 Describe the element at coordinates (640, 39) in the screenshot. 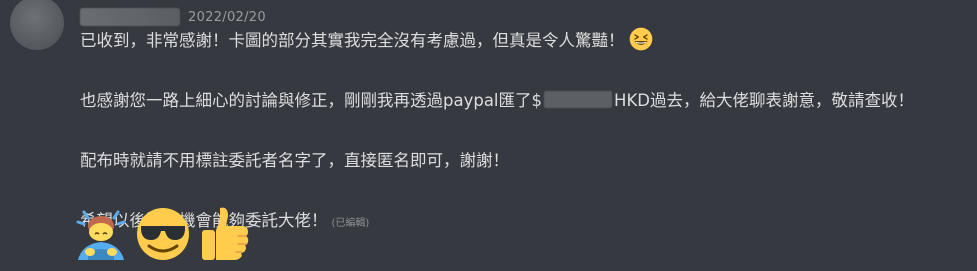

I see `grinning-squinting-face-icon` at that location.